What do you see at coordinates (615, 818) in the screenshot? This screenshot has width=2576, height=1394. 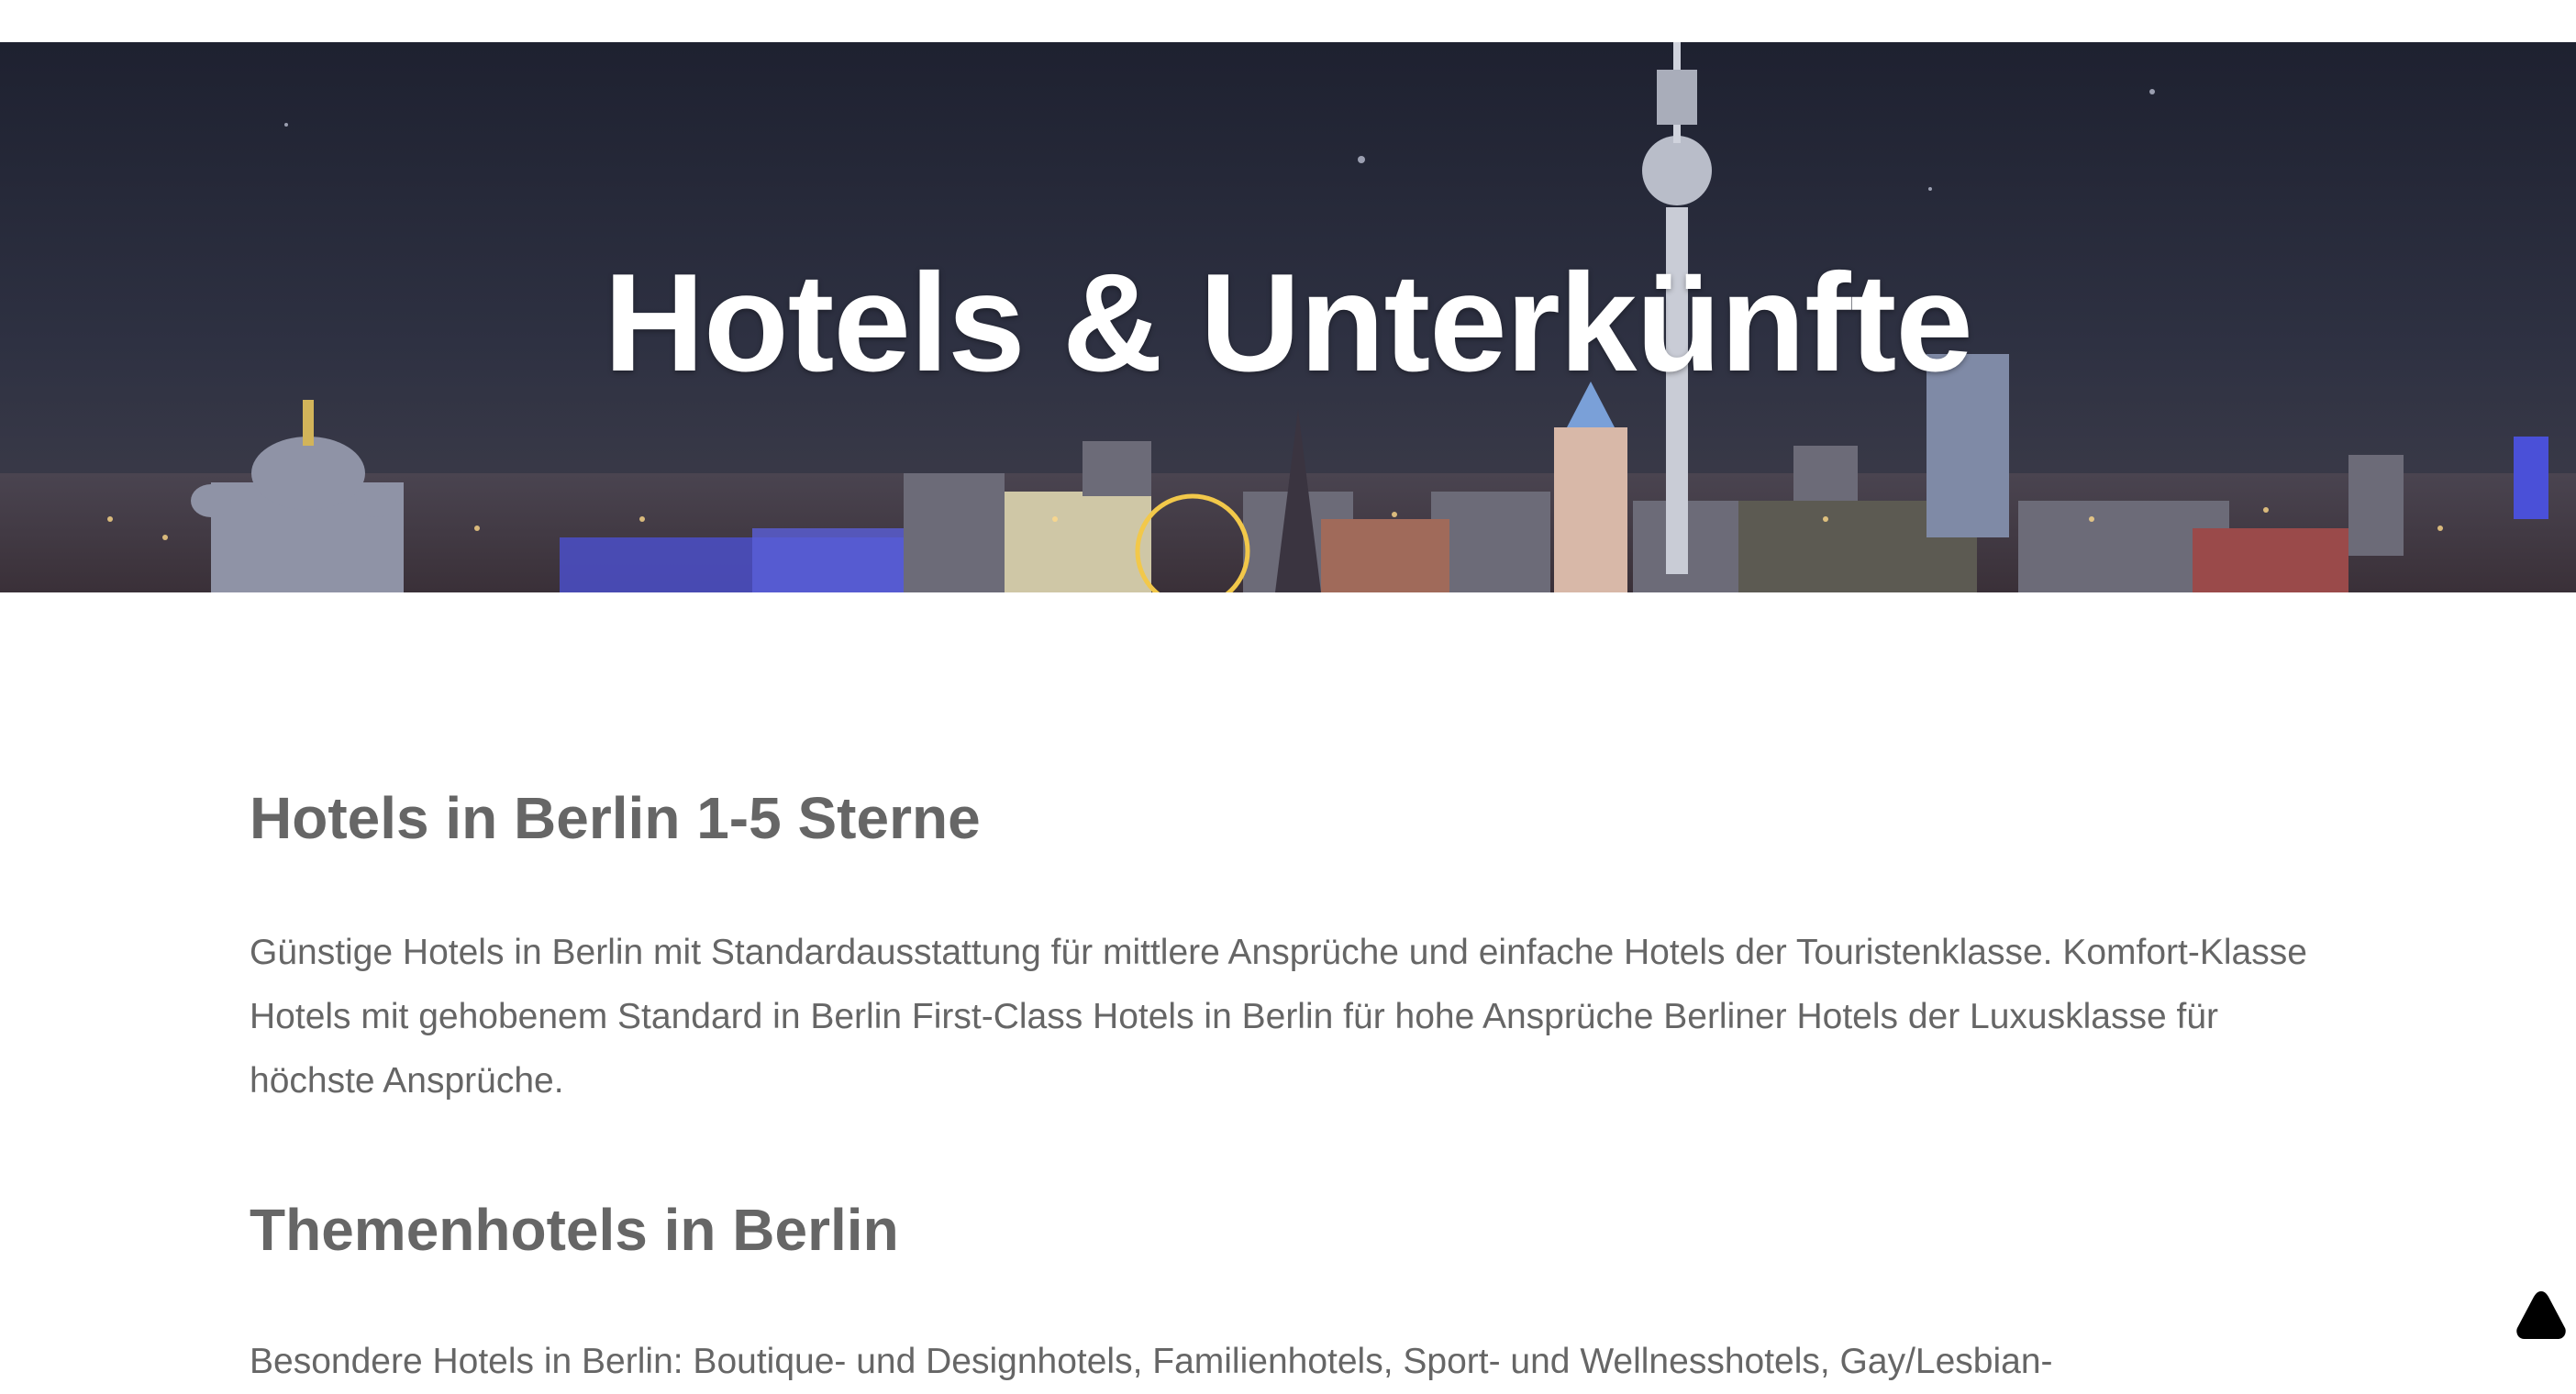 I see `section-heading-hotels-stars: Hotels in Berlin 1-5 Sterne` at bounding box center [615, 818].